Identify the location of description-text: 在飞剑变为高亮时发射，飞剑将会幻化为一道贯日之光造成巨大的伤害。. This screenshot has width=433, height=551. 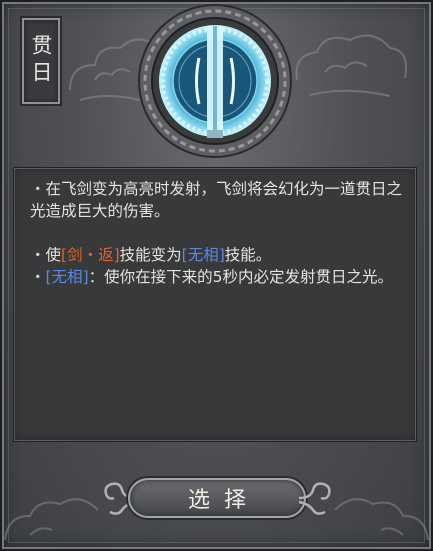
(216, 200).